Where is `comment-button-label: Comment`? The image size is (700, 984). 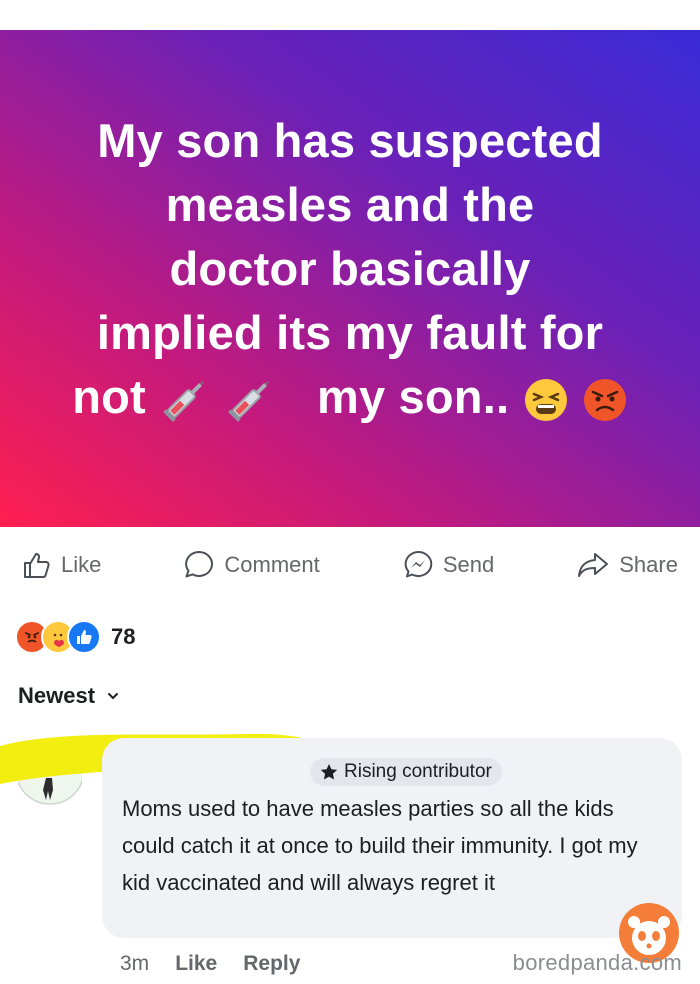
comment-button-label: Comment is located at coordinates (272, 564).